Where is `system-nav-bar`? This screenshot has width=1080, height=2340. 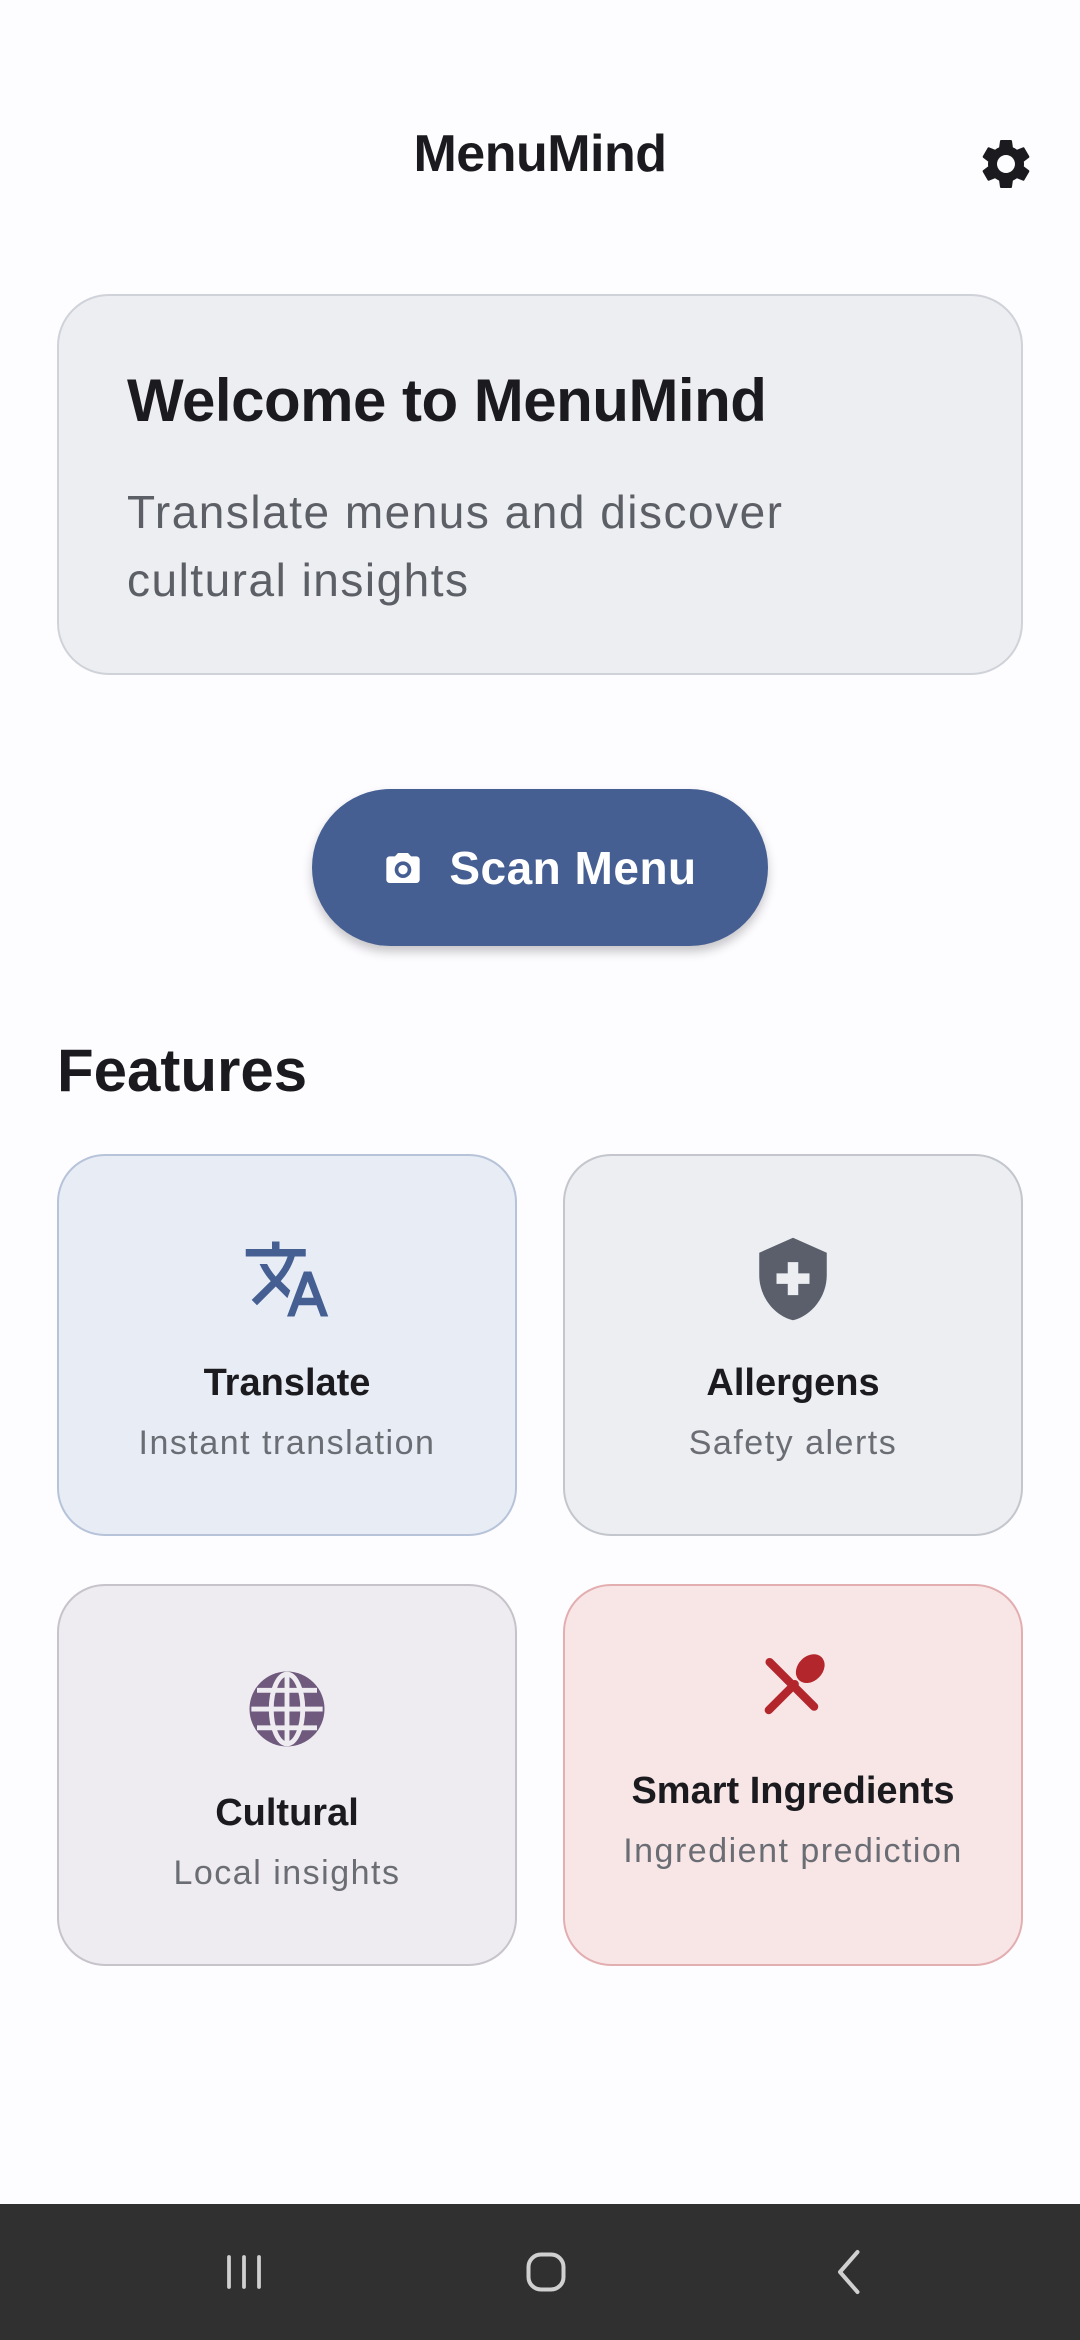 system-nav-bar is located at coordinates (540, 2272).